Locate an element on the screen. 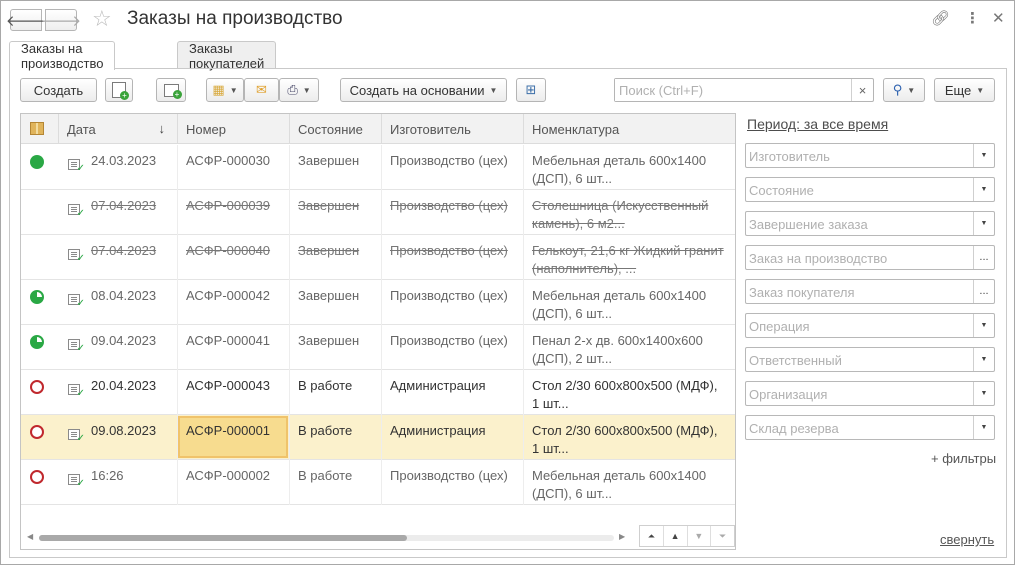 This screenshot has height=565, width=1015. horizontal-scrollbar: ◀ ▶ is located at coordinates (331, 537).